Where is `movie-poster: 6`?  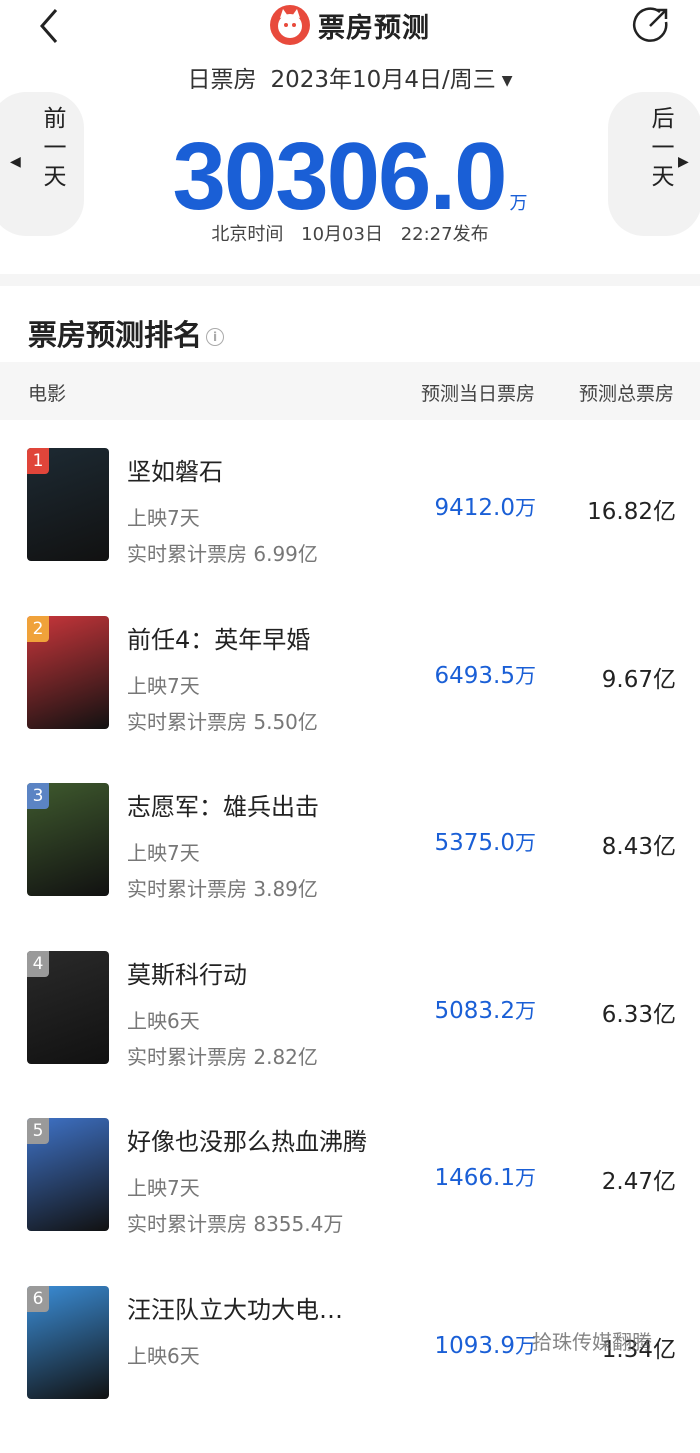 movie-poster: 6 is located at coordinates (68, 1342).